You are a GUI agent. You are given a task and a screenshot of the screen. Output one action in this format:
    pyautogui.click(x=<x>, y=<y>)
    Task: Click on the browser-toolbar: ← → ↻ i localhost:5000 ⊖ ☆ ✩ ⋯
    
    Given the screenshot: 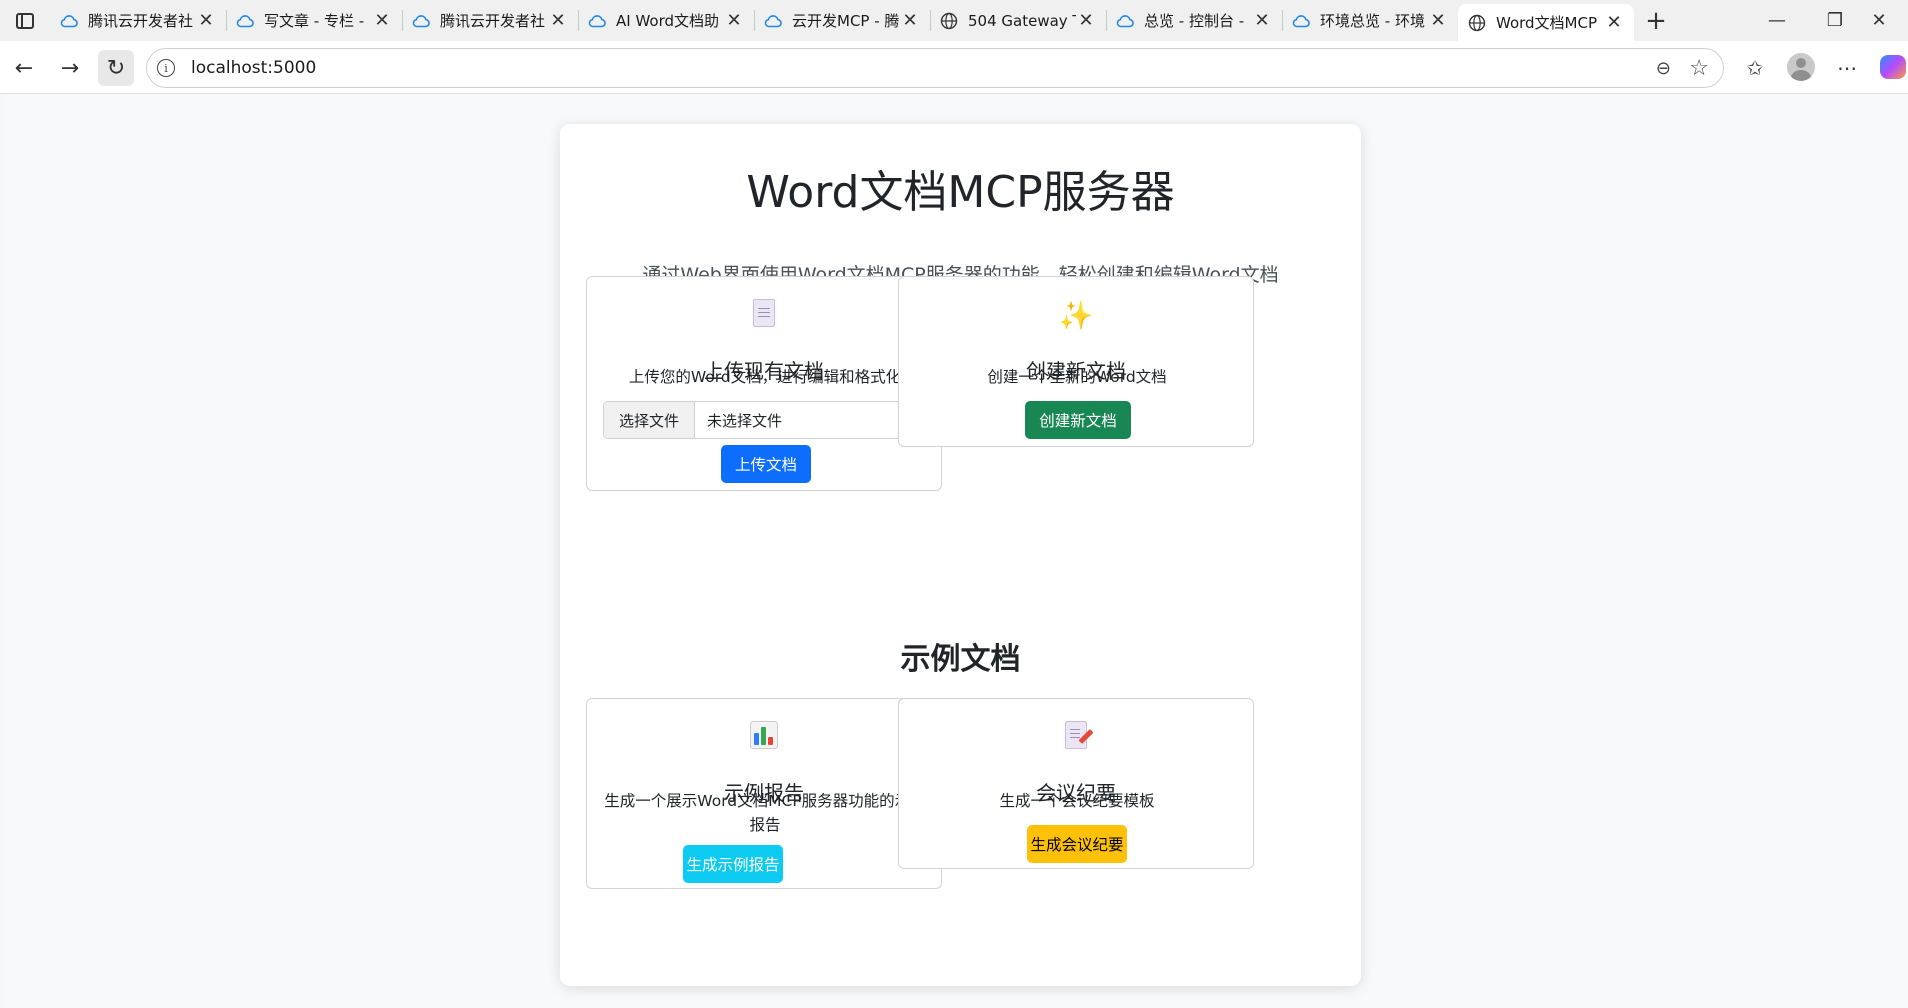 What is the action you would take?
    pyautogui.click(x=954, y=67)
    